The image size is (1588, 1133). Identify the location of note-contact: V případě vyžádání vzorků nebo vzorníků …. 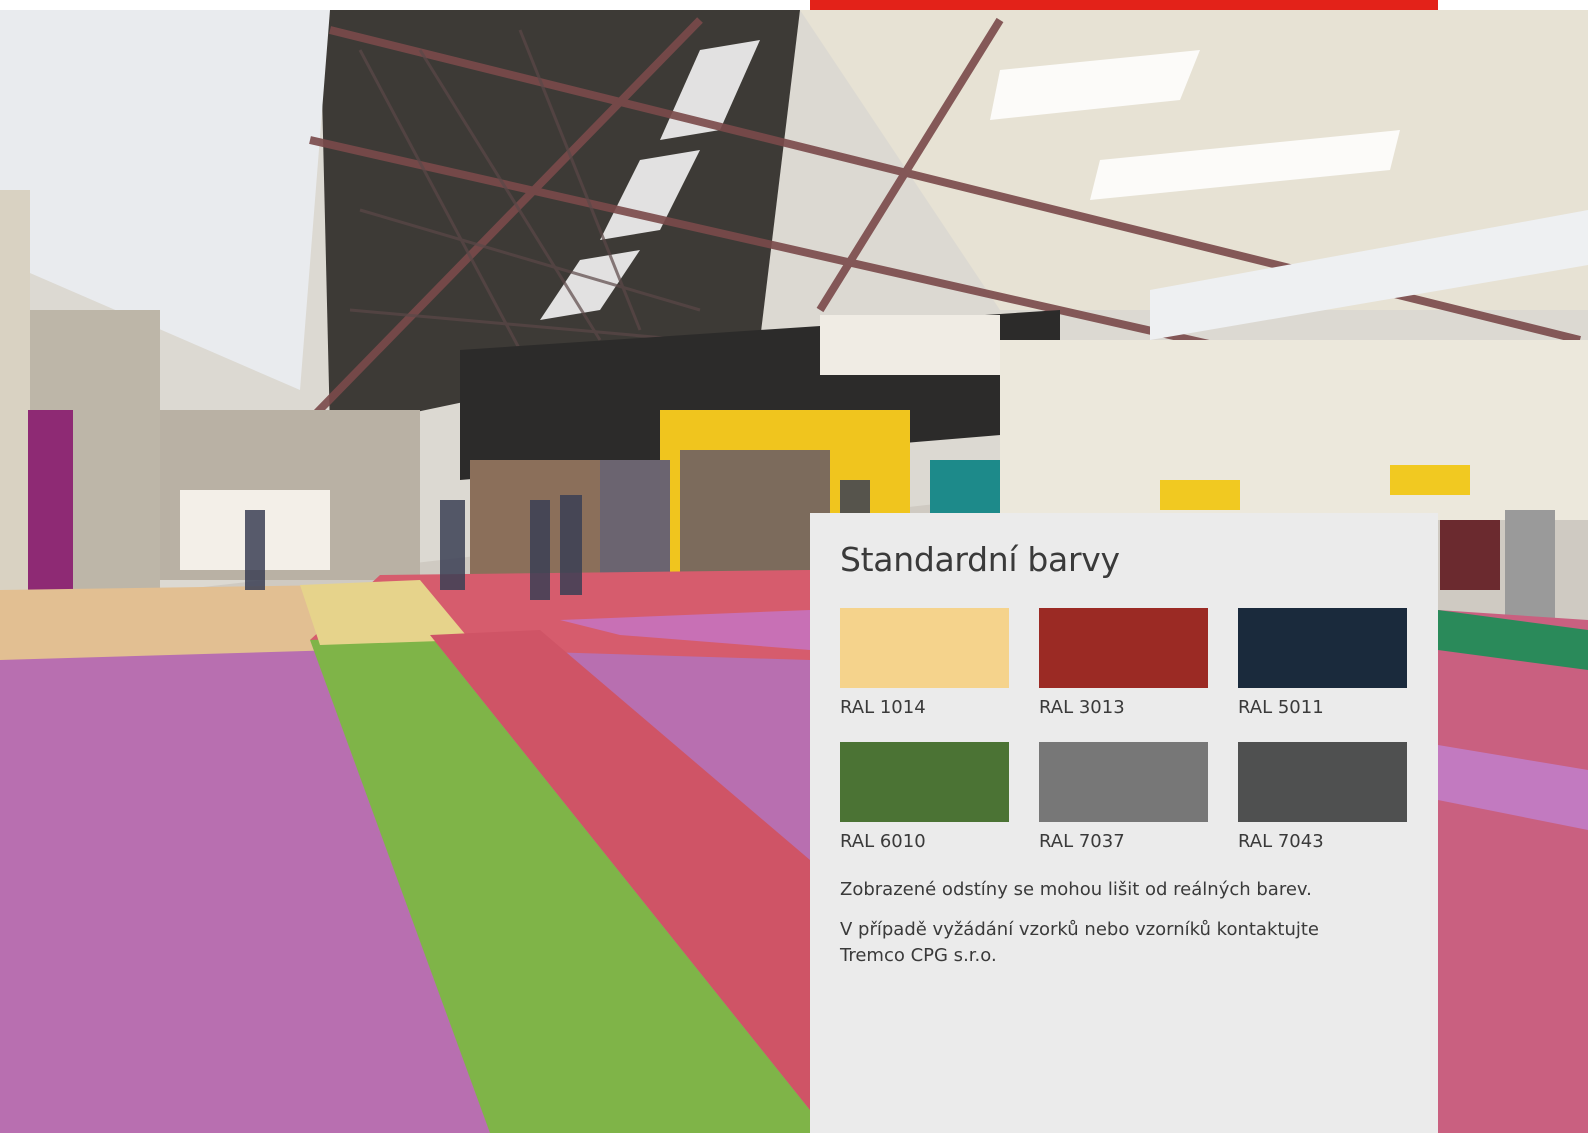
(1079, 942).